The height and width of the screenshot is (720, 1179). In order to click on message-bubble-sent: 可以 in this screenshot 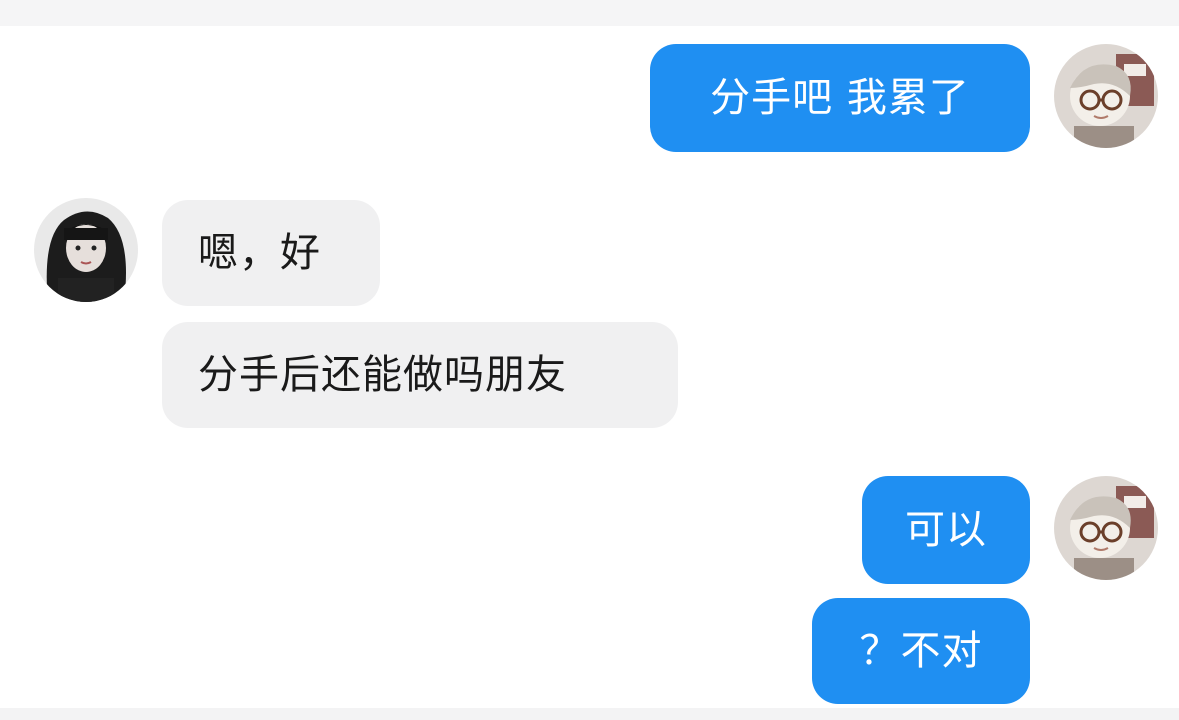, I will do `click(946, 530)`.